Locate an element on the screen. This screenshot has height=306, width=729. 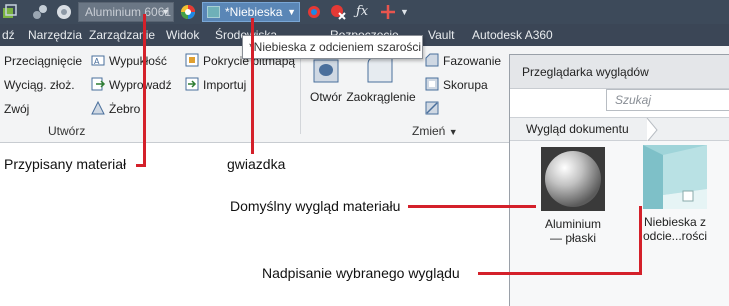
decal-icon is located at coordinates (192, 60).